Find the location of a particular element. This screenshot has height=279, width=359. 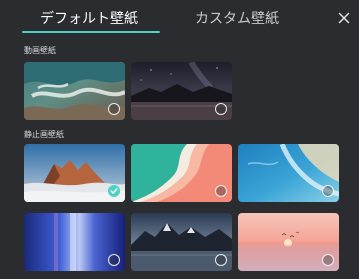

video-wallpaper-night-lake is located at coordinates (181, 91).